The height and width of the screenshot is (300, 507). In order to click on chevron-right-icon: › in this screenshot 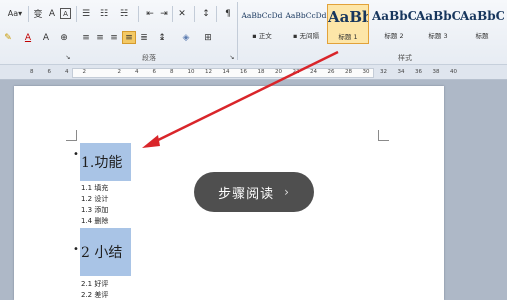, I will do `click(287, 192)`.